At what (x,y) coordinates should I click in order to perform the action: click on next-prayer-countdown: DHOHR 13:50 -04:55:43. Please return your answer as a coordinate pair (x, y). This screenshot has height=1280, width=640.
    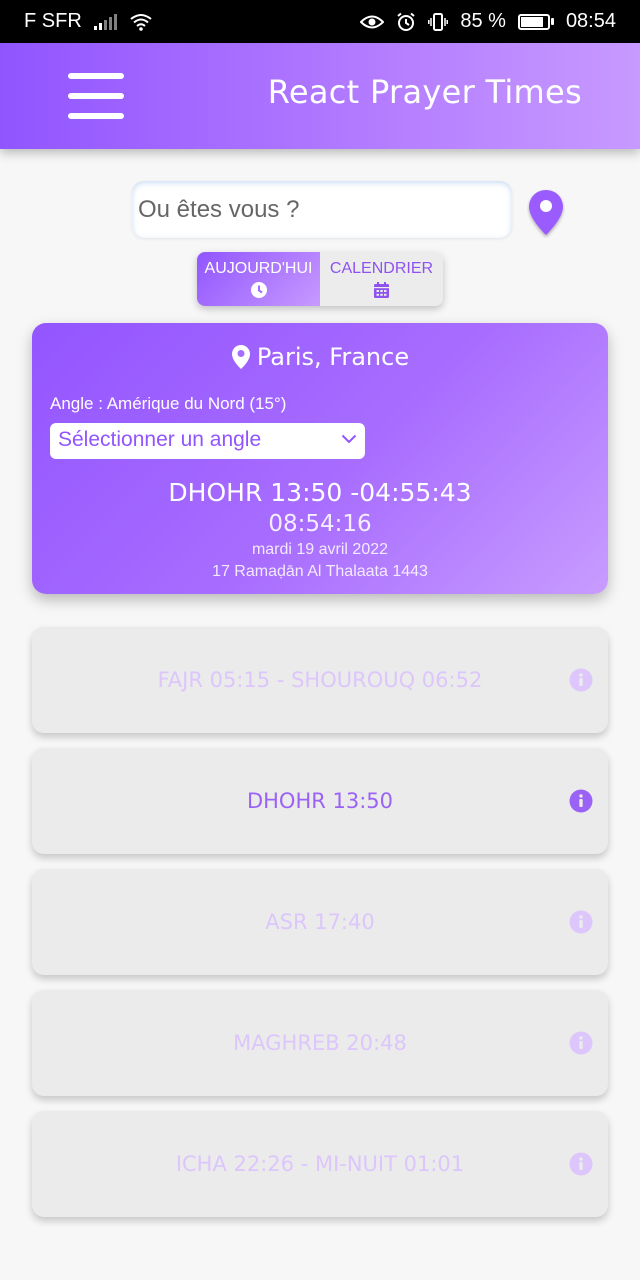
    Looking at the image, I should click on (320, 492).